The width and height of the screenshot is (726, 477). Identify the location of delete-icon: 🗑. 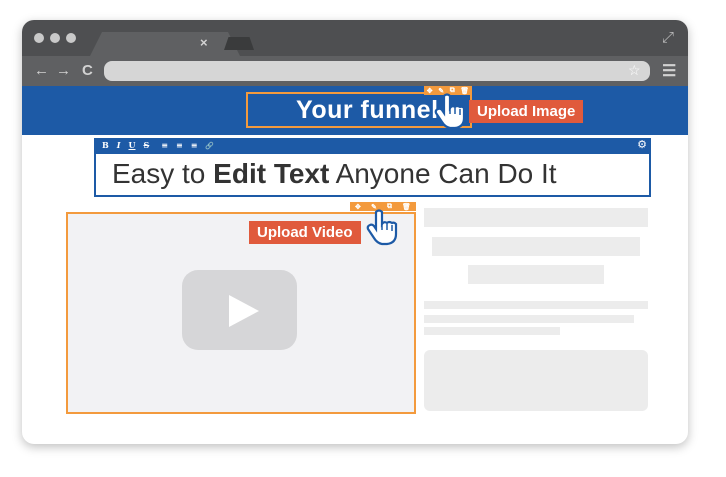
(406, 207).